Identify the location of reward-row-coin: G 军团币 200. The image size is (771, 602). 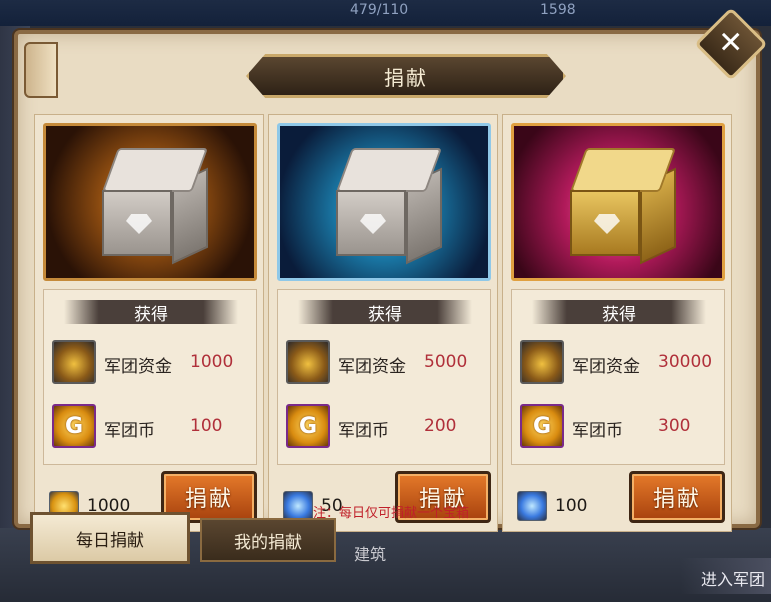
(386, 426).